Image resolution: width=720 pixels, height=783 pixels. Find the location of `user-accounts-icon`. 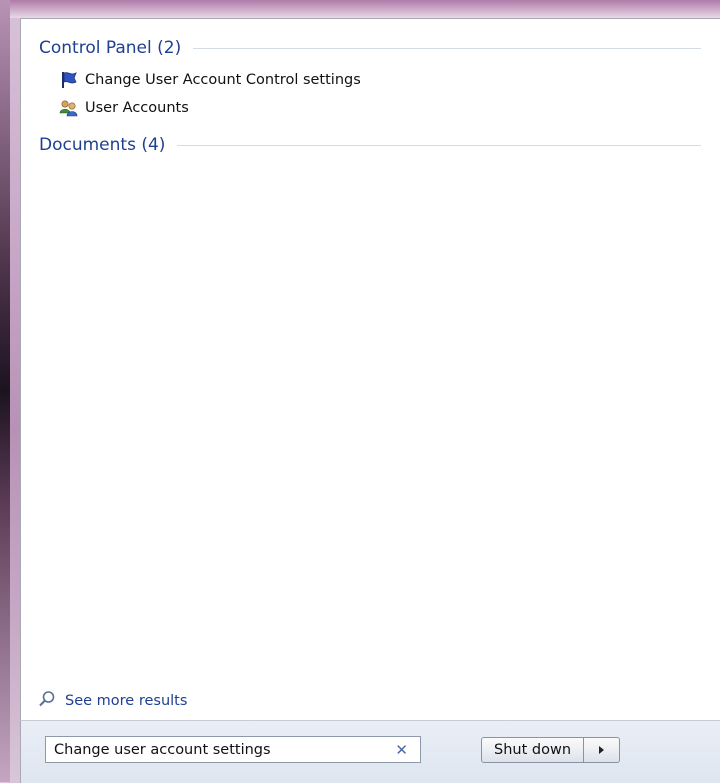

user-accounts-icon is located at coordinates (69, 108).